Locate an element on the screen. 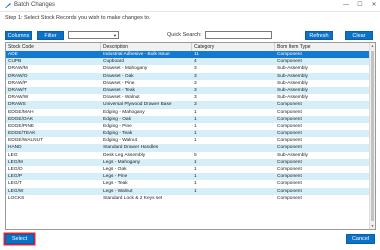 Image resolution: width=380 pixels, height=250 pixels. cell-stock-code: DRAW/M is located at coordinates (18, 69).